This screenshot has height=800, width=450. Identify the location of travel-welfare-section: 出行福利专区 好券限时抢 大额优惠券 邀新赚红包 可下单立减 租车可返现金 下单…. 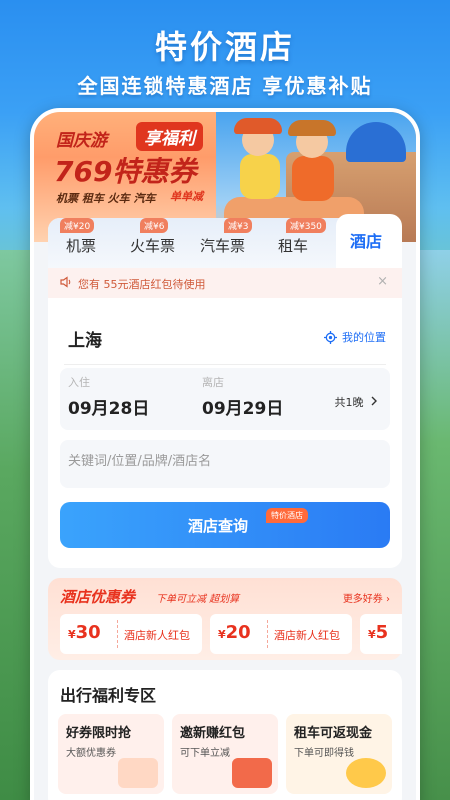
(225, 735).